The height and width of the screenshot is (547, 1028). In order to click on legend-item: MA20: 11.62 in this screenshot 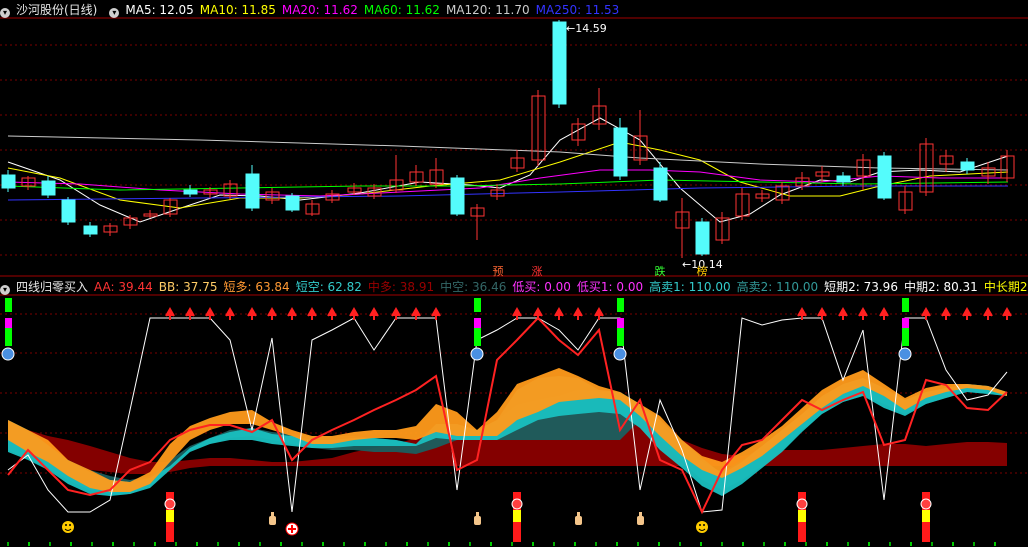, I will do `click(319, 10)`.